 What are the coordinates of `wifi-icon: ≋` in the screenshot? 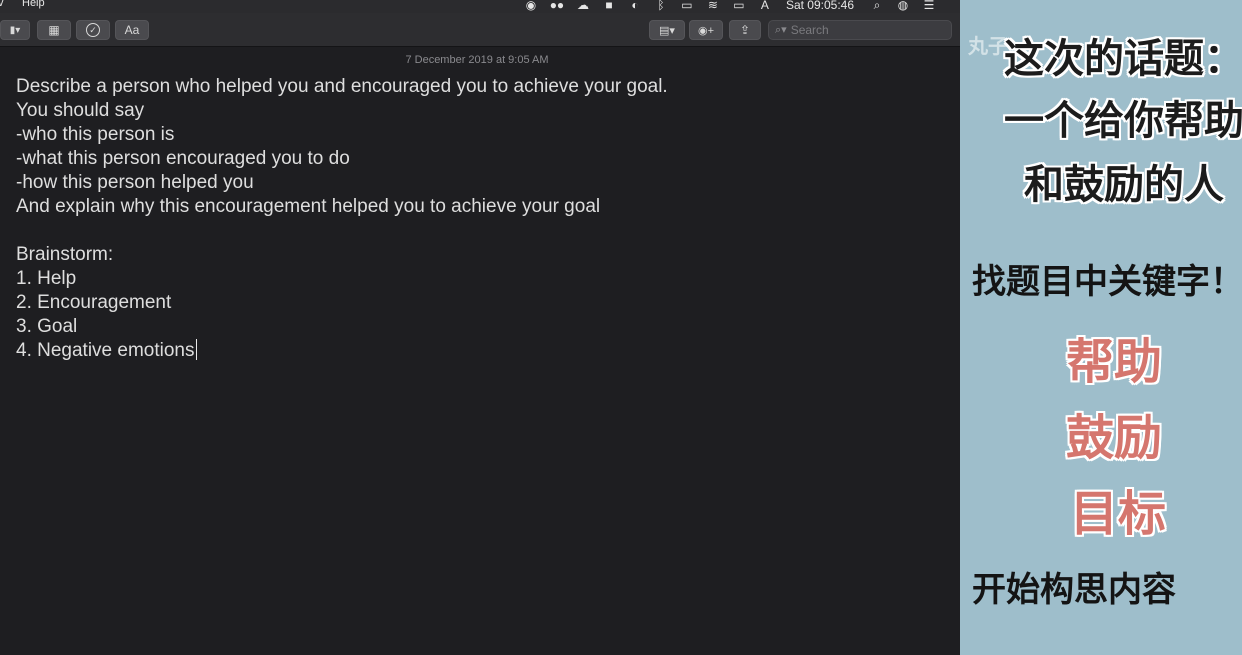 It's located at (713, 6).